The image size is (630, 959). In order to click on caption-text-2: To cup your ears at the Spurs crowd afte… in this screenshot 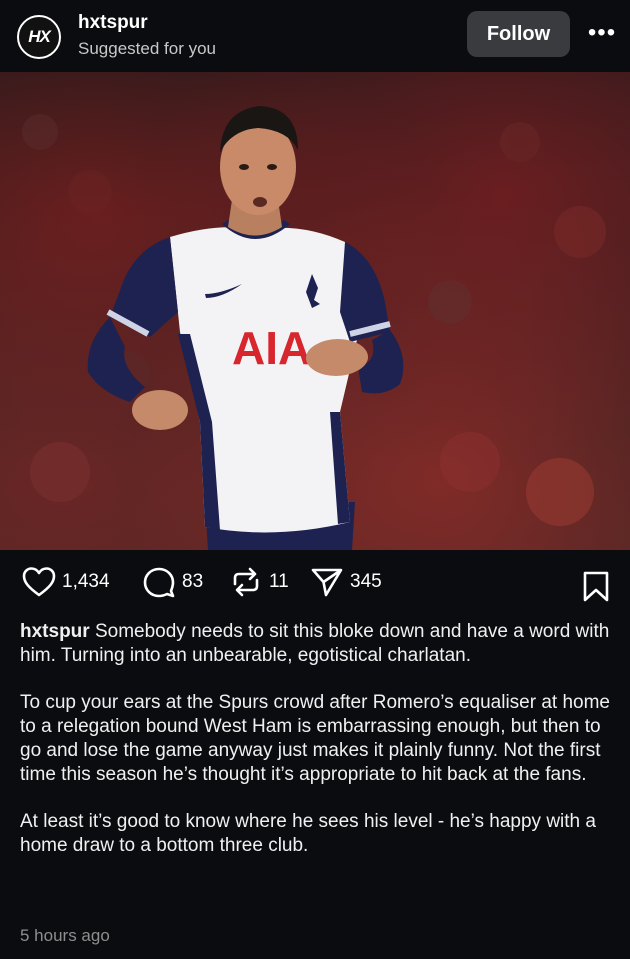, I will do `click(315, 738)`.